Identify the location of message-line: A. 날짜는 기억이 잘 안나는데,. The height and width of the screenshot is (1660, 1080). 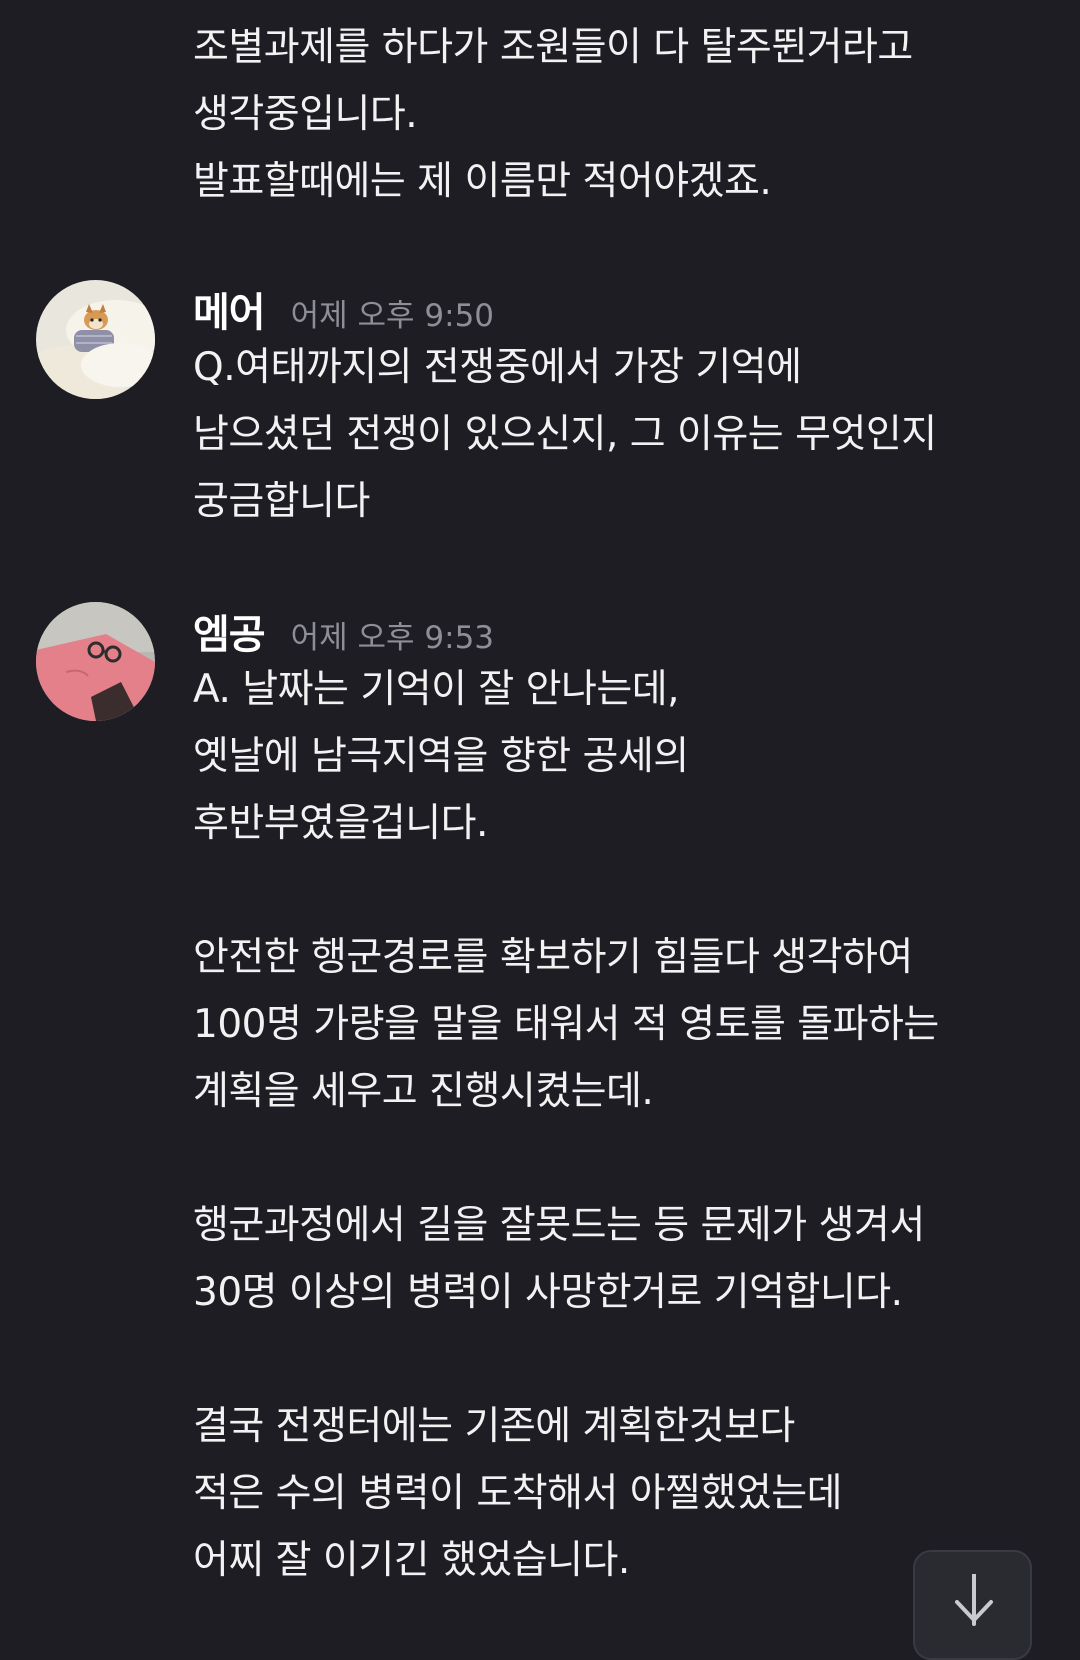
(436, 689).